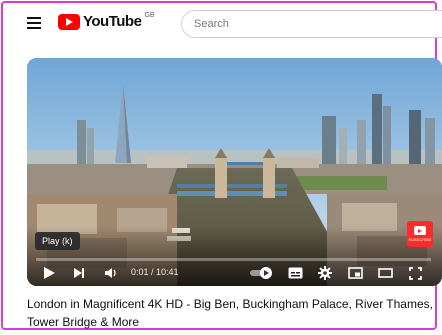 The image size is (442, 335). I want to click on settings-button, so click(325, 273).